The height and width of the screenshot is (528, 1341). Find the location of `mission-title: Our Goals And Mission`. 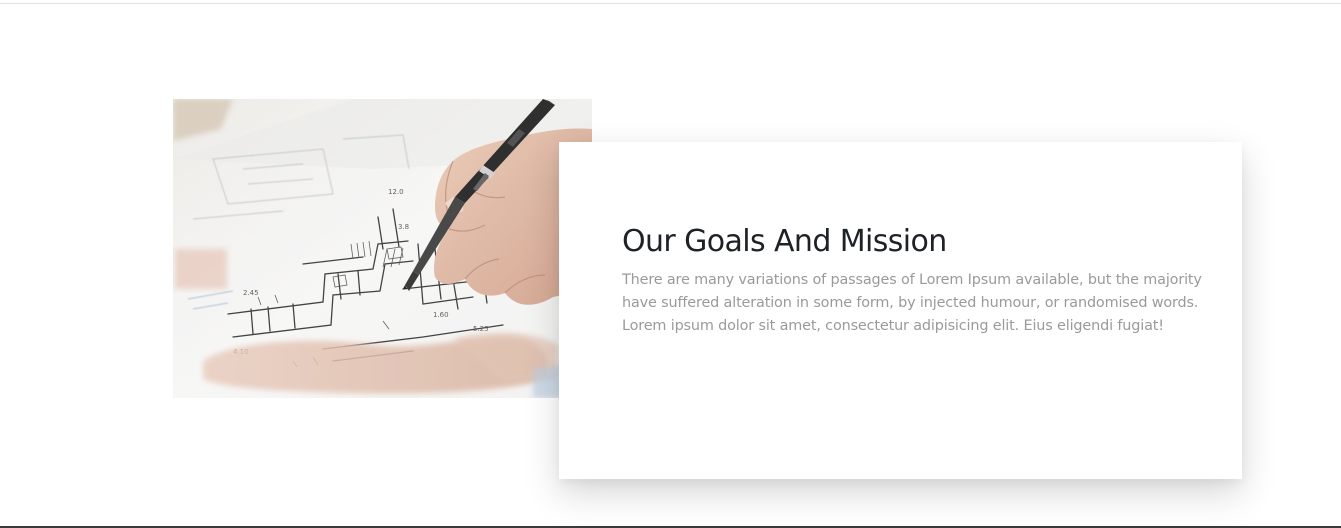

mission-title: Our Goals And Mission is located at coordinates (784, 241).